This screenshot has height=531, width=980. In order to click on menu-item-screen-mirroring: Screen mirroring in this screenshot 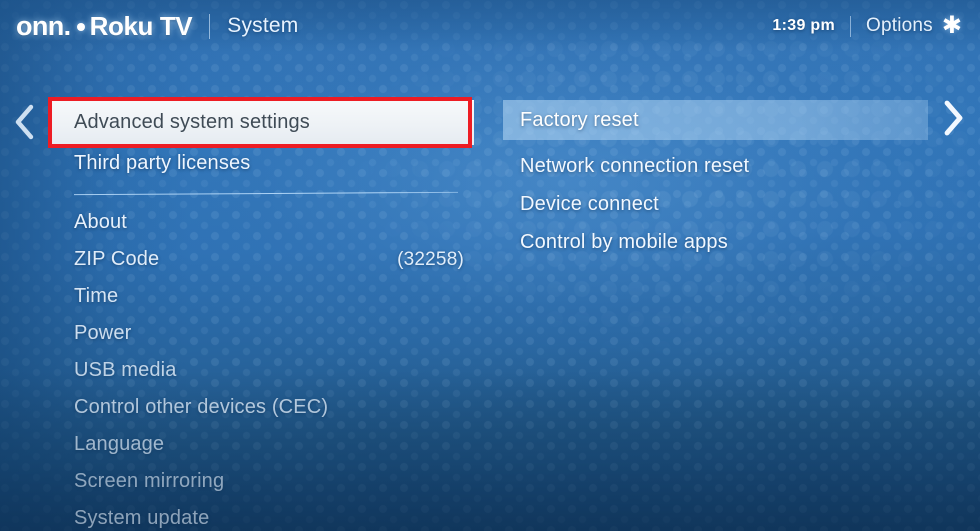, I will do `click(263, 481)`.